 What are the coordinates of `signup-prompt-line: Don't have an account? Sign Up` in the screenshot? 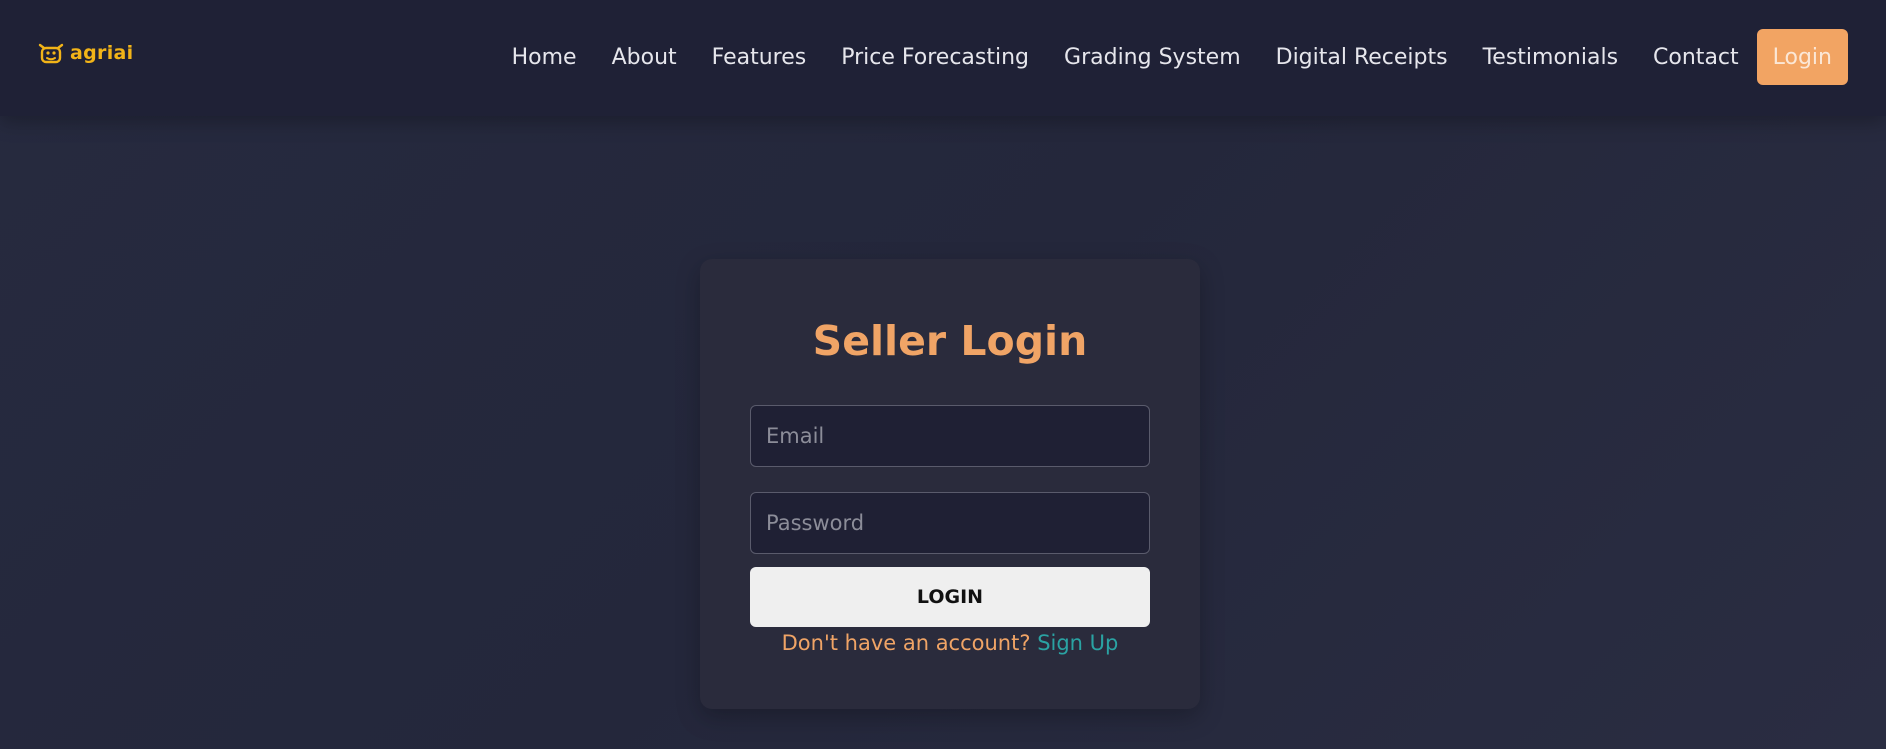 It's located at (950, 643).